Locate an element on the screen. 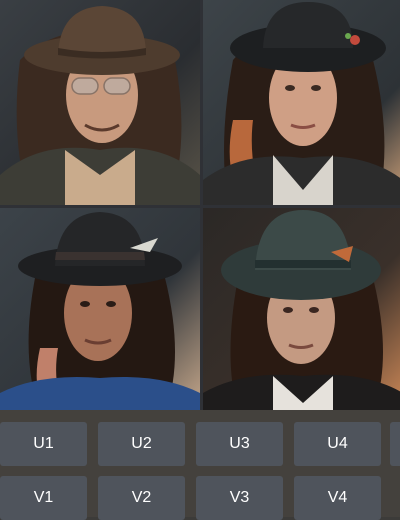 The height and width of the screenshot is (520, 400). variation-button-4: V4 is located at coordinates (337, 498).